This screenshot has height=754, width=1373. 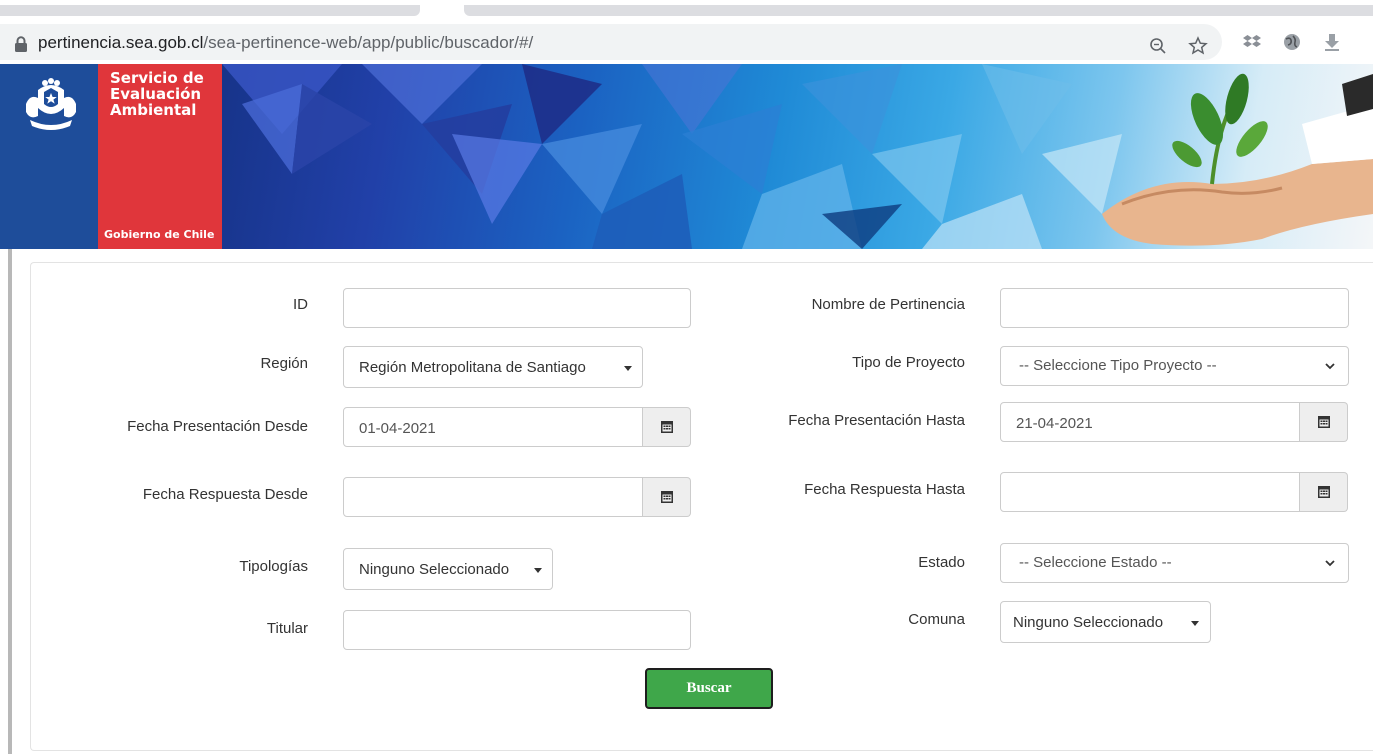 I want to click on sea-logo-text: Servicio de Evaluación Ambiental, so click(x=157, y=94).